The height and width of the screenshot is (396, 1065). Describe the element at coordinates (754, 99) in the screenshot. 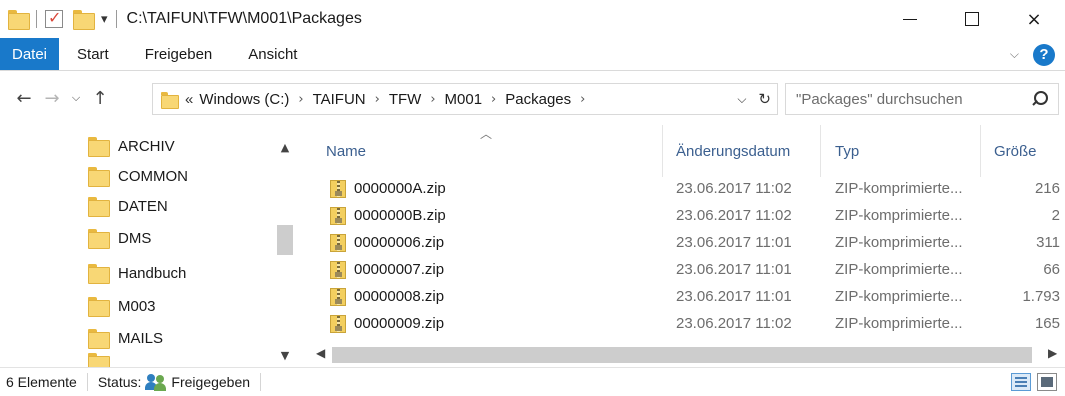

I see `address-controls: ⌵ ↻` at that location.